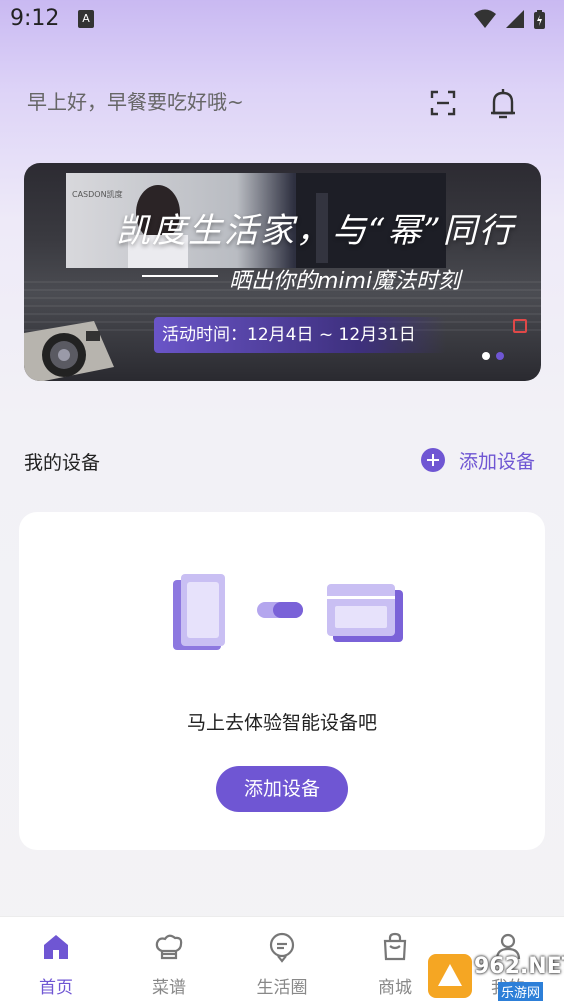 Image resolution: width=564 pixels, height=1004 pixels. Describe the element at coordinates (515, 19) in the screenshot. I see `signal-icon` at that location.